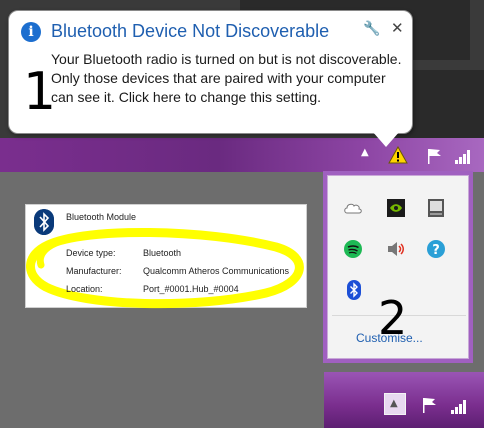  I want to click on taskbar, so click(242, 155).